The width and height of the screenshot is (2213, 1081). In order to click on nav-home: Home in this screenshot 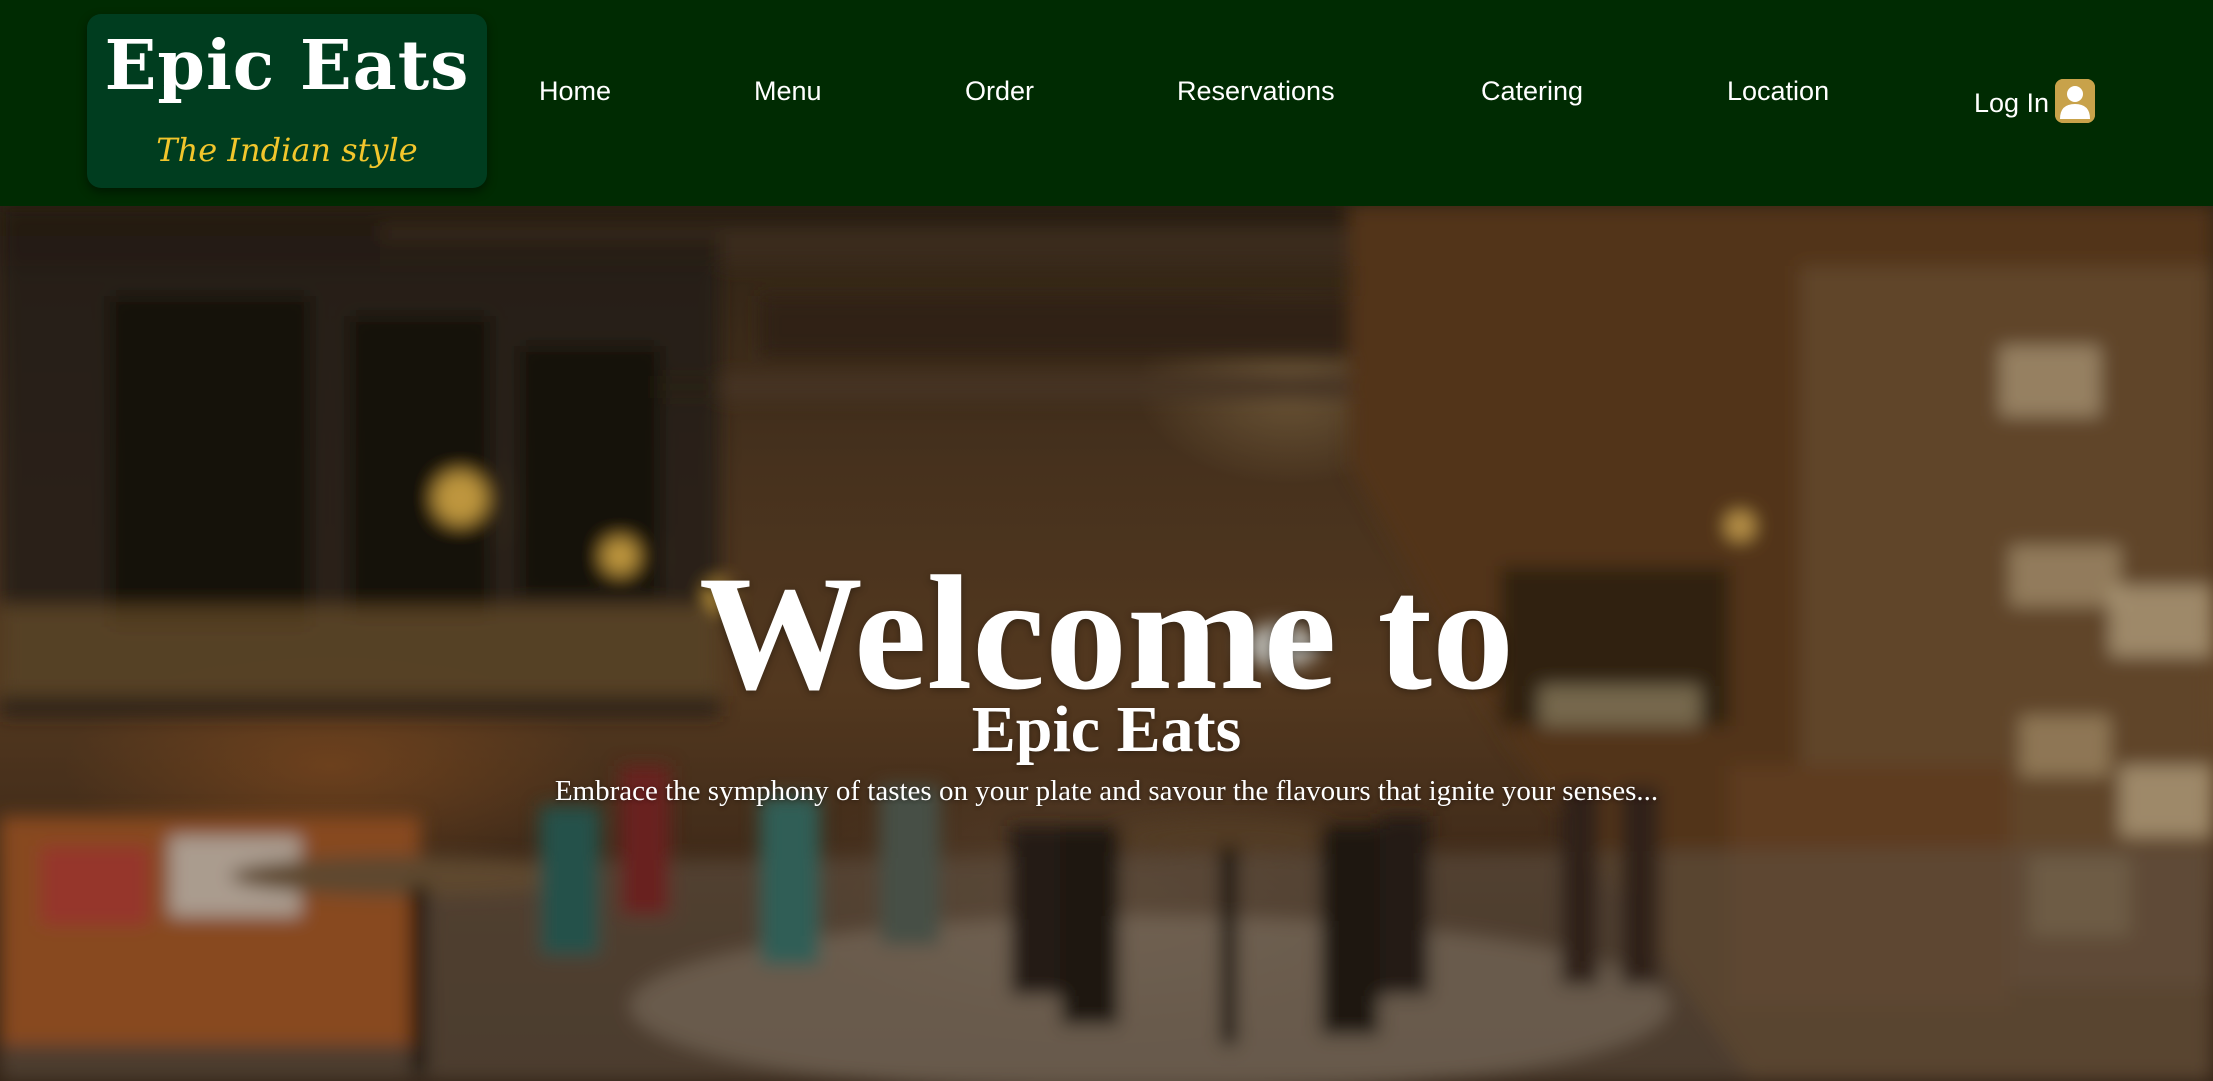, I will do `click(575, 91)`.